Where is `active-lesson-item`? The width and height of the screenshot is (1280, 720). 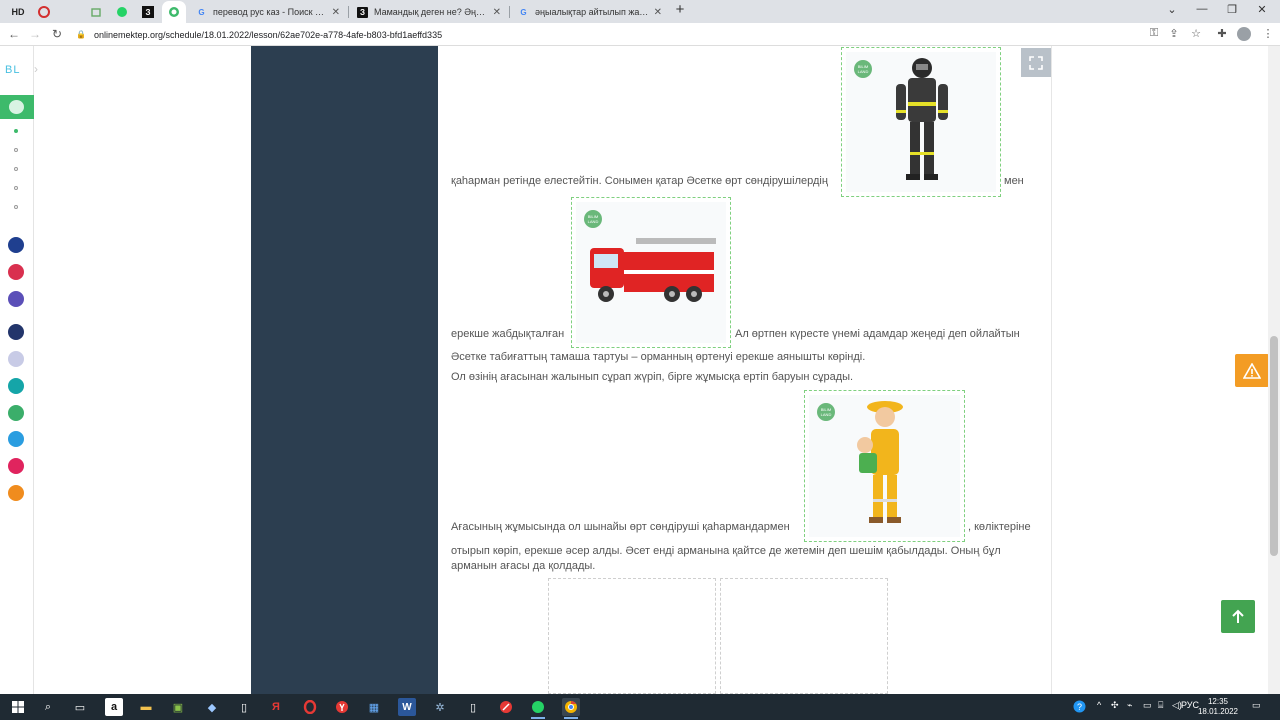
active-lesson-item is located at coordinates (17, 107).